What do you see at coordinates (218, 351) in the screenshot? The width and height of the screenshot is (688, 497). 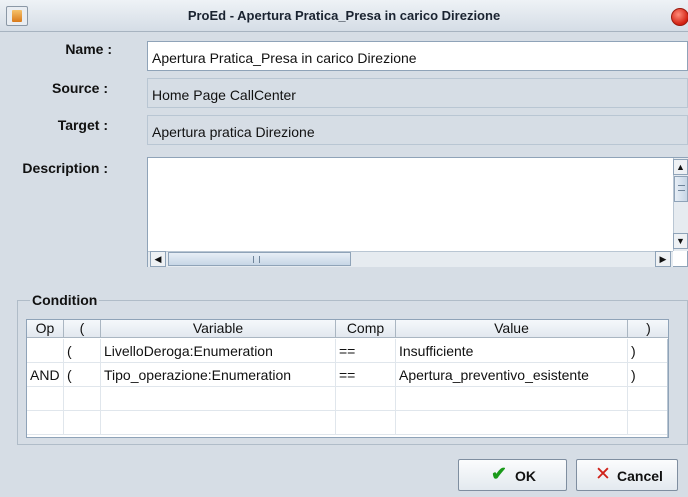 I see `table-cell-variable: LivelloDeroga:Enumeration` at bounding box center [218, 351].